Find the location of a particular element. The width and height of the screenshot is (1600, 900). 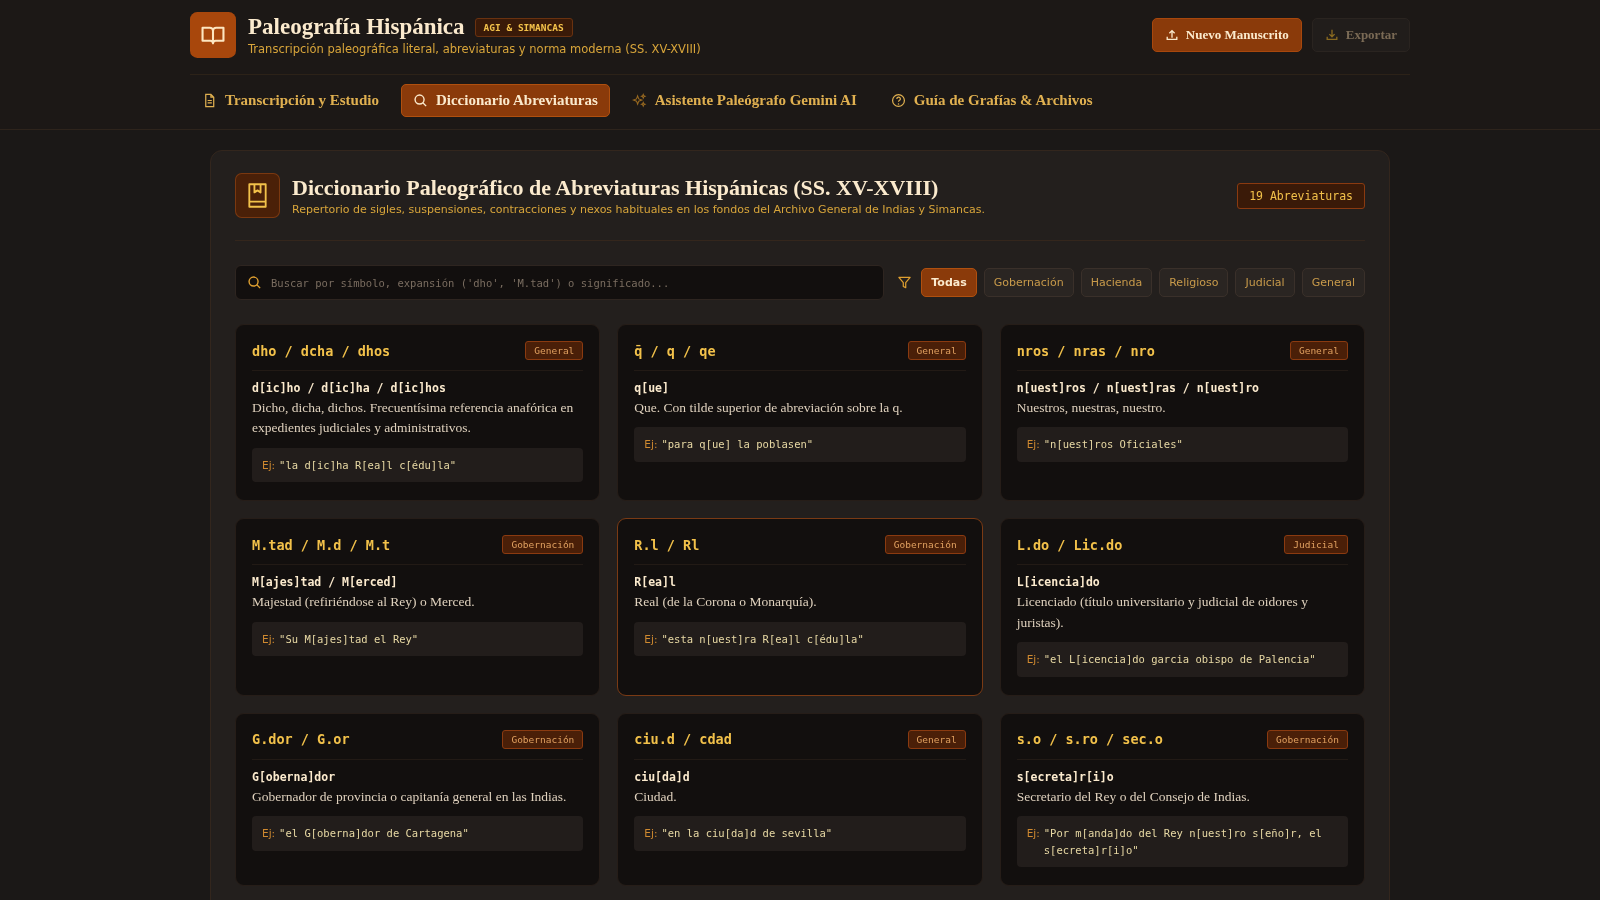

expansion: q[ue] is located at coordinates (652, 388).